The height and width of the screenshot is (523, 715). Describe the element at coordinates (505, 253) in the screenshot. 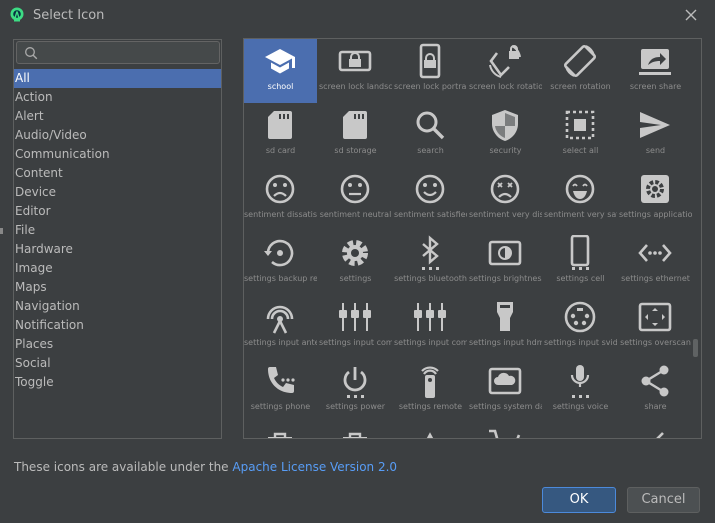

I see `settings-brightness-icon` at that location.